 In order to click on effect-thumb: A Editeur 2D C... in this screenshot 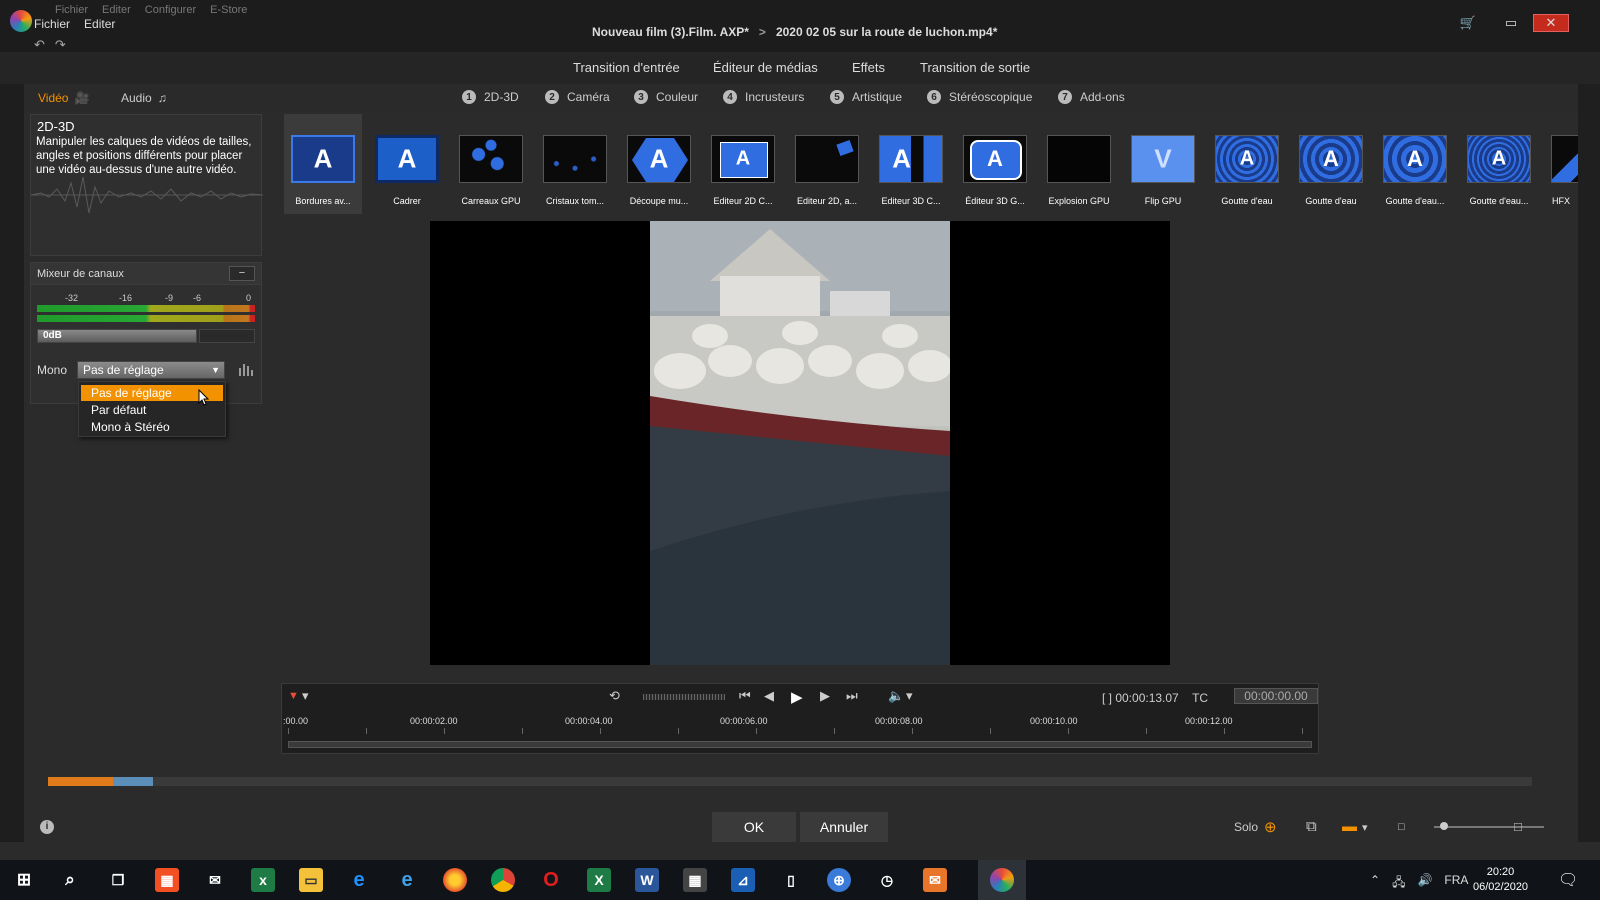, I will do `click(743, 164)`.